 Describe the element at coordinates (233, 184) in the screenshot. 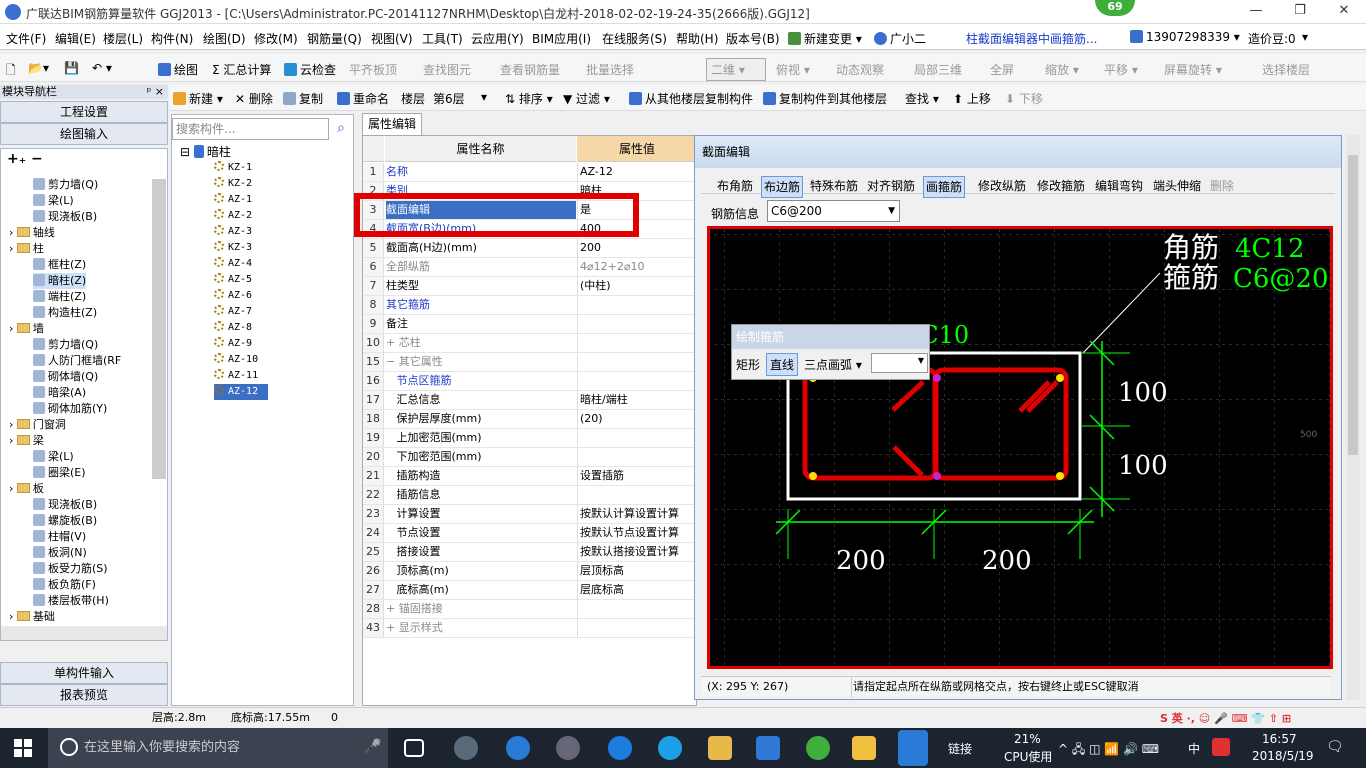

I see `component-list-item: KZ-2` at that location.